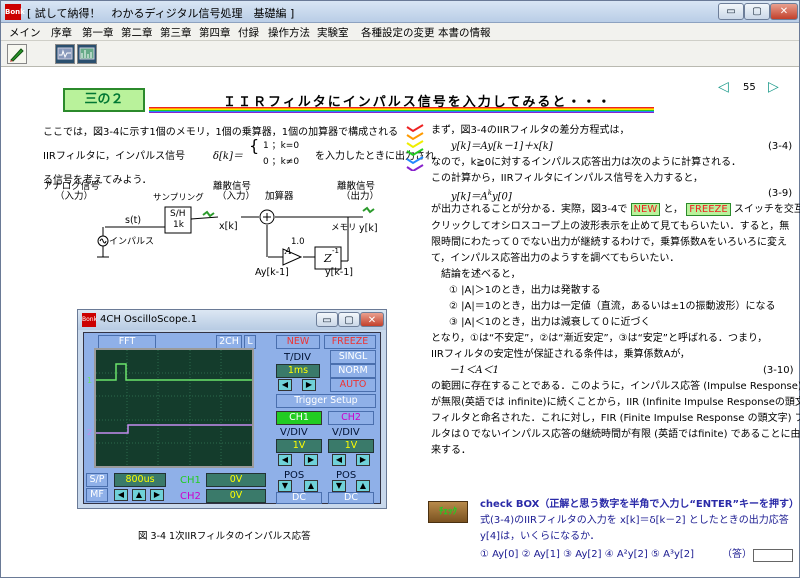 Image resolution: width=800 pixels, height=578 pixels. I want to click on app-icon: Bonk, so click(15, 12).